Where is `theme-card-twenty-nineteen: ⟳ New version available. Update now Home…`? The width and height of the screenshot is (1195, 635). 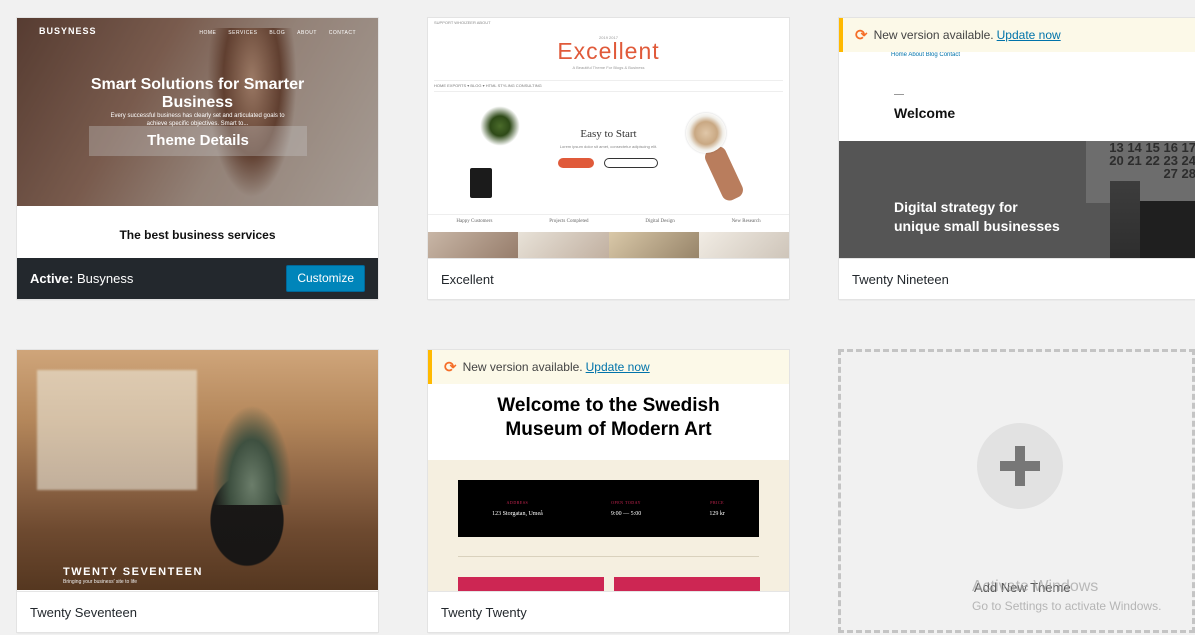 theme-card-twenty-nineteen: ⟳ New version available. Update now Home… is located at coordinates (1016, 158).